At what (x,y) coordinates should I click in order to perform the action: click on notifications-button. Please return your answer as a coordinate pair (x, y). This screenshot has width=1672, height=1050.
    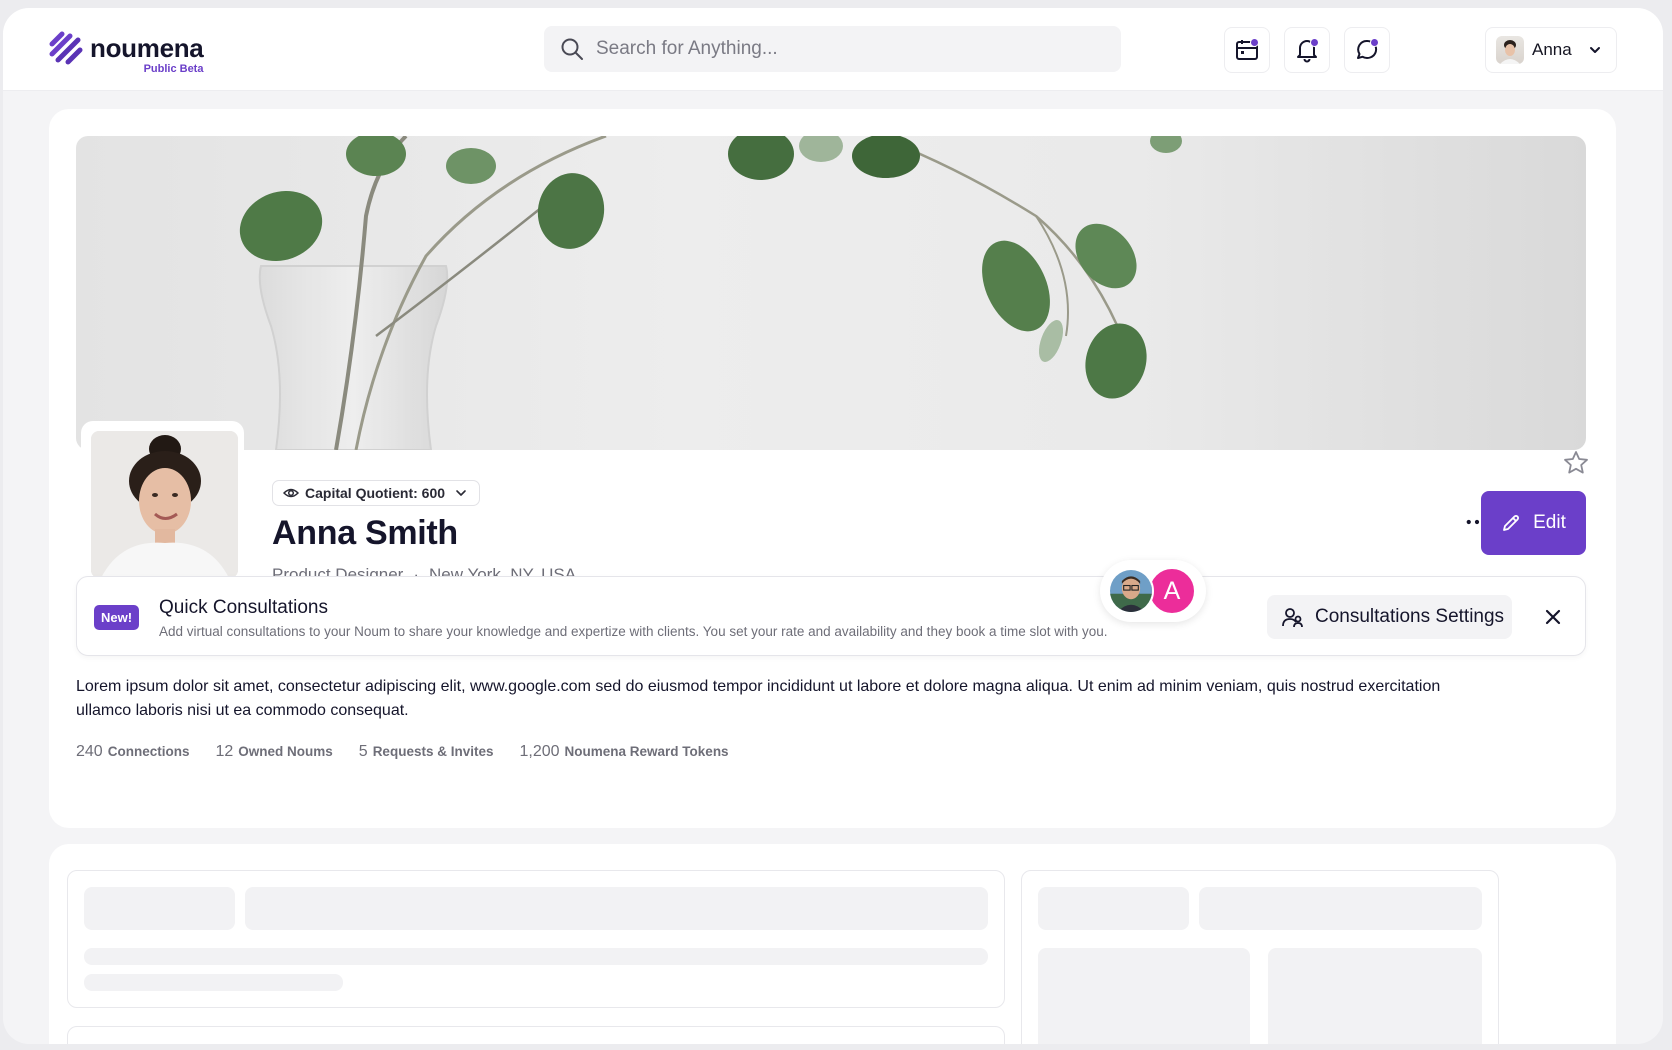
    Looking at the image, I should click on (1307, 50).